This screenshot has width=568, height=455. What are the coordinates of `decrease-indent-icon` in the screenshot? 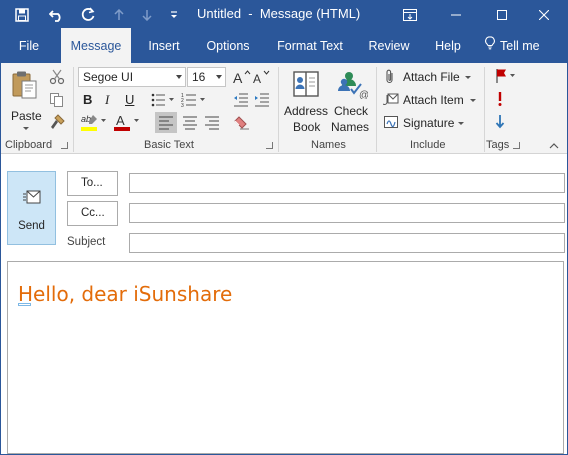 It's located at (241, 101).